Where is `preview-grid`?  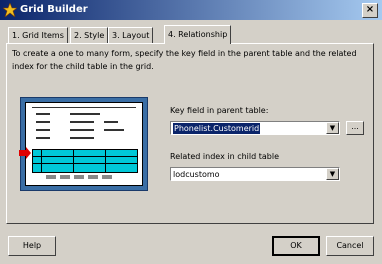
preview-grid is located at coordinates (85, 161).